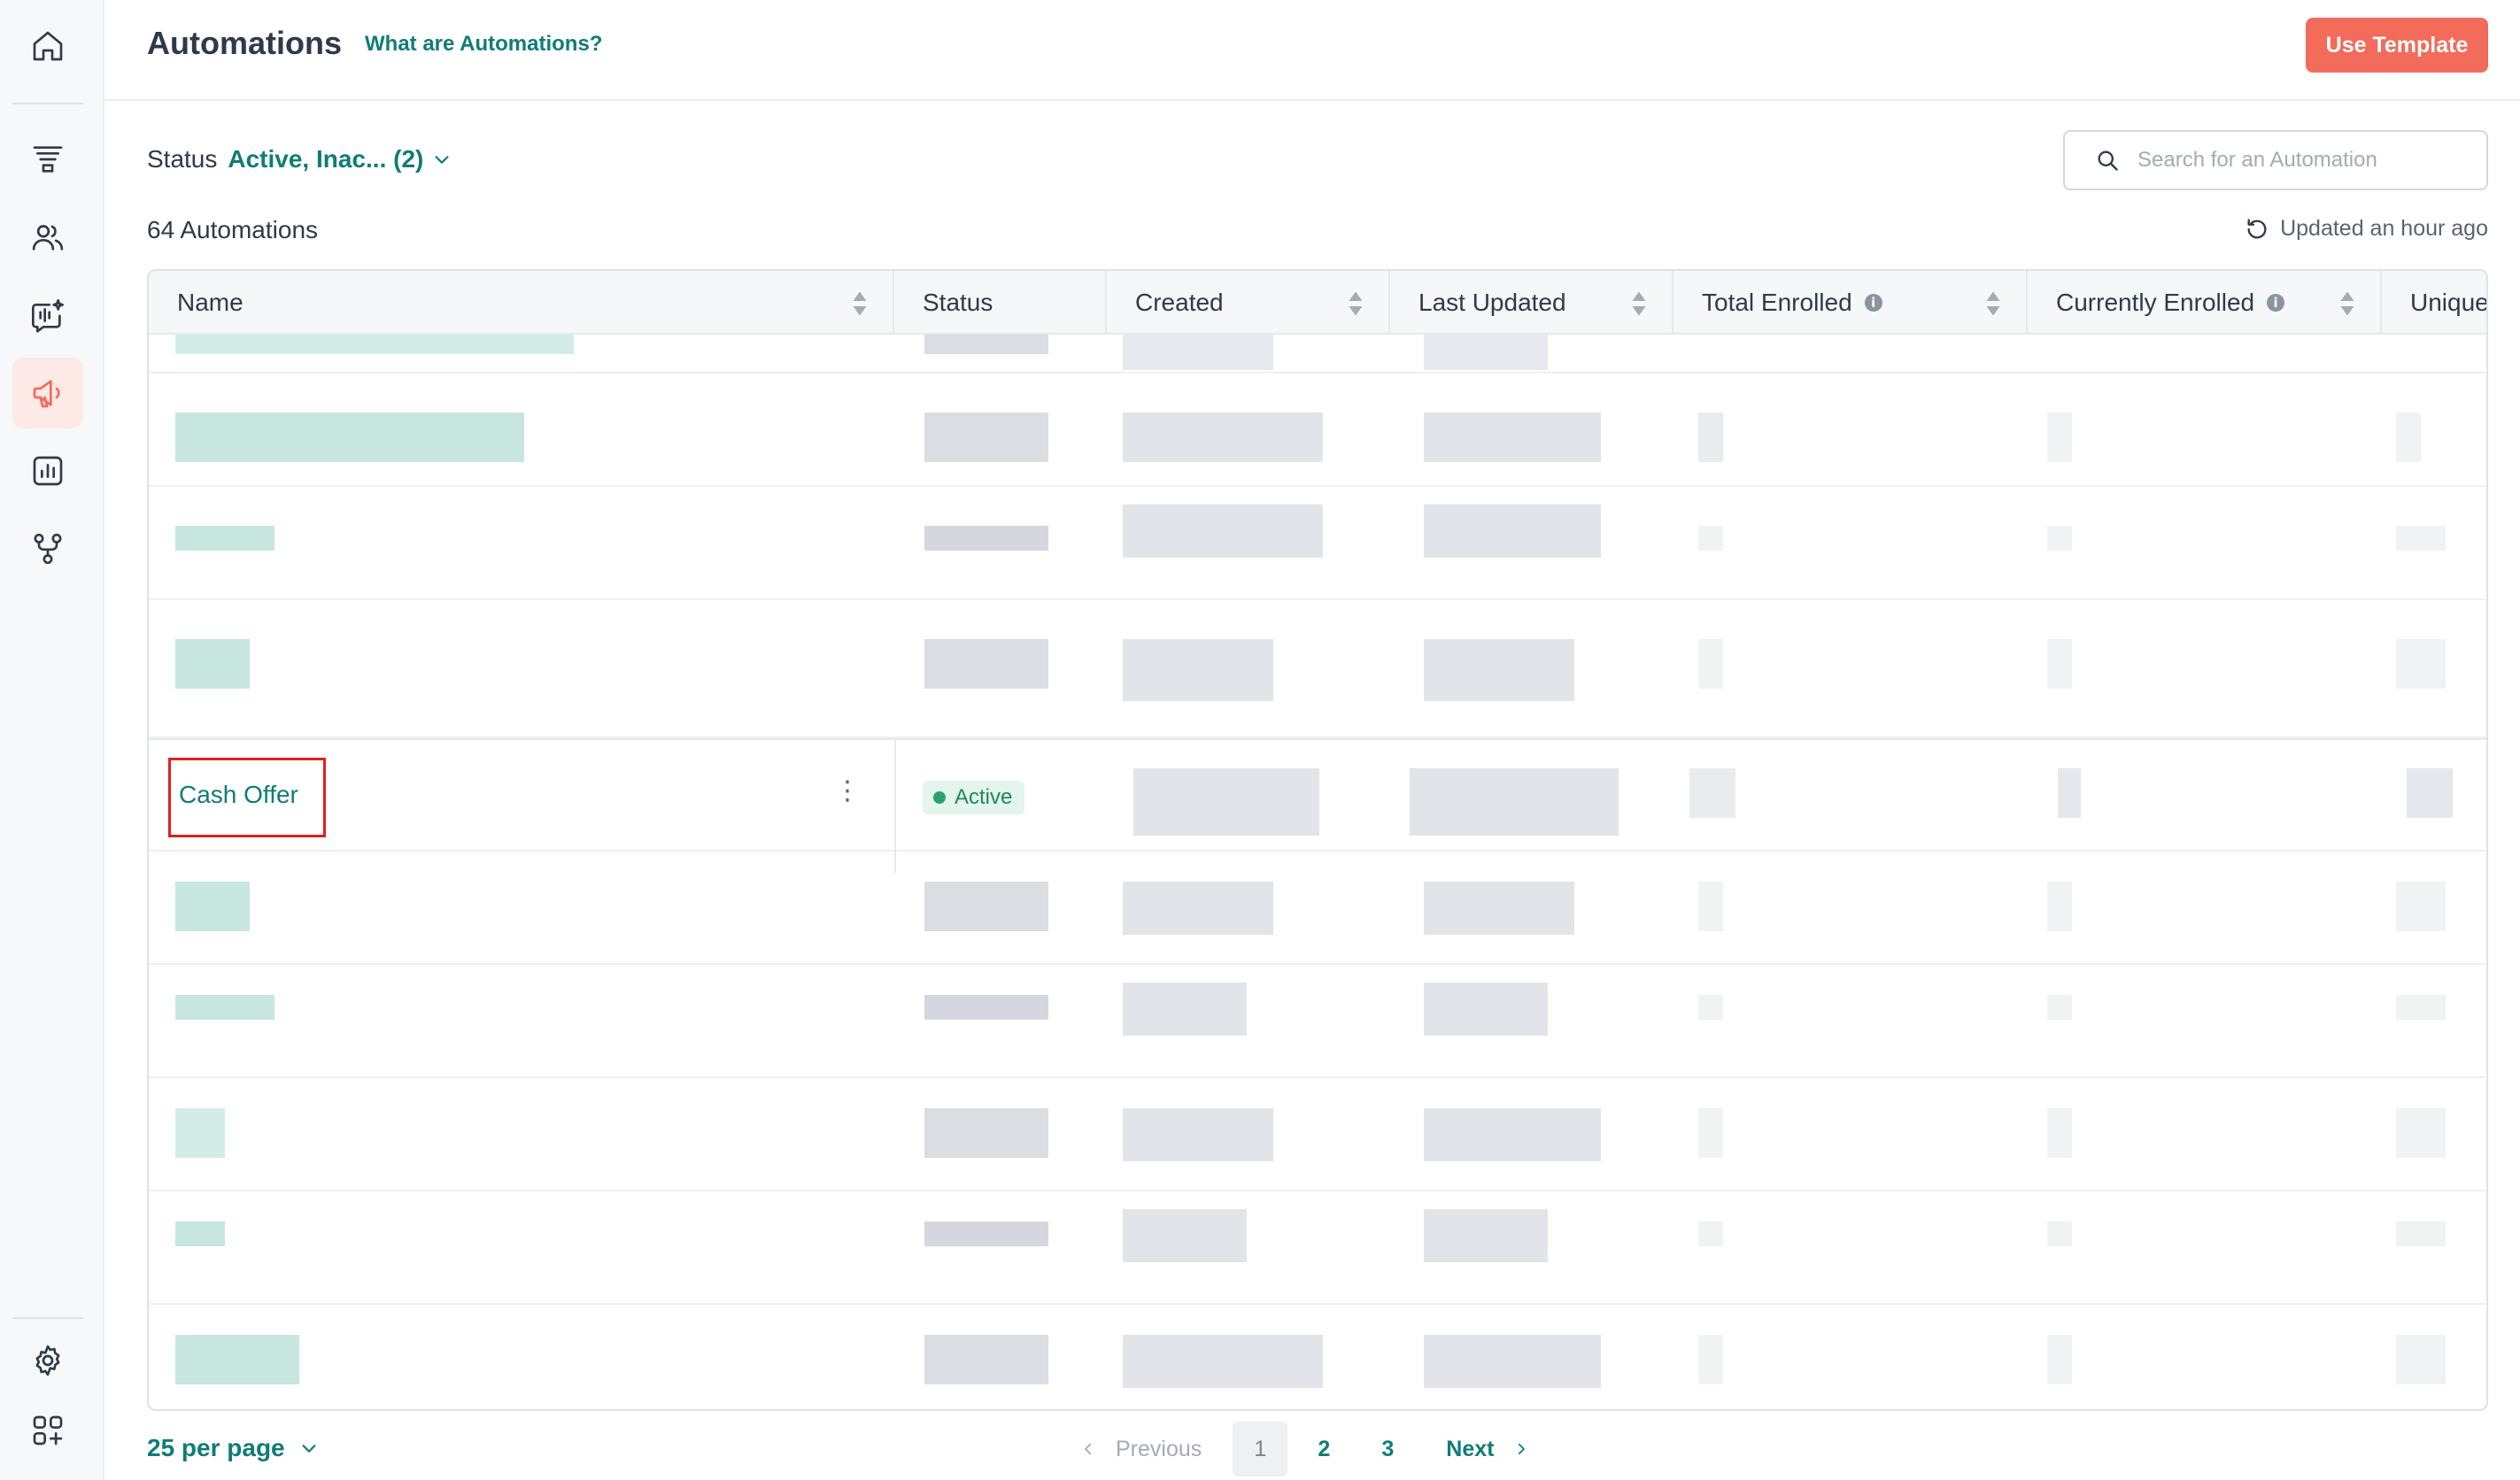 The height and width of the screenshot is (1480, 2520). What do you see at coordinates (47, 159) in the screenshot?
I see `sidebar-item-pipeline` at bounding box center [47, 159].